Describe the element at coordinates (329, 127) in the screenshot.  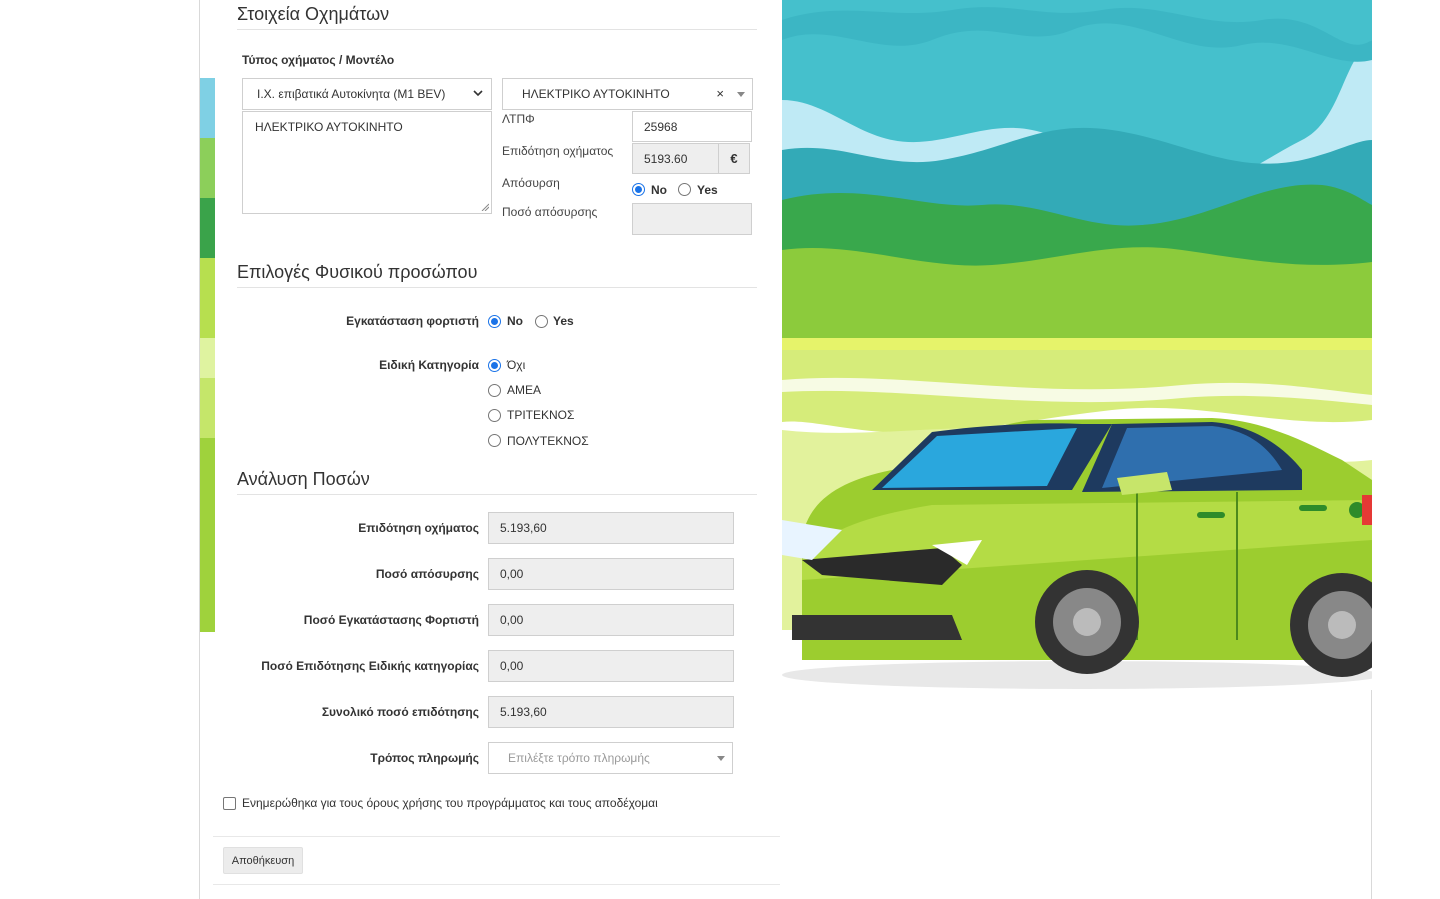
I see `vehicle-description-text: ΗΛΕΚΤΡΙΚΟ ΑΥΤΟΚΙΝΗΤΟ` at that location.